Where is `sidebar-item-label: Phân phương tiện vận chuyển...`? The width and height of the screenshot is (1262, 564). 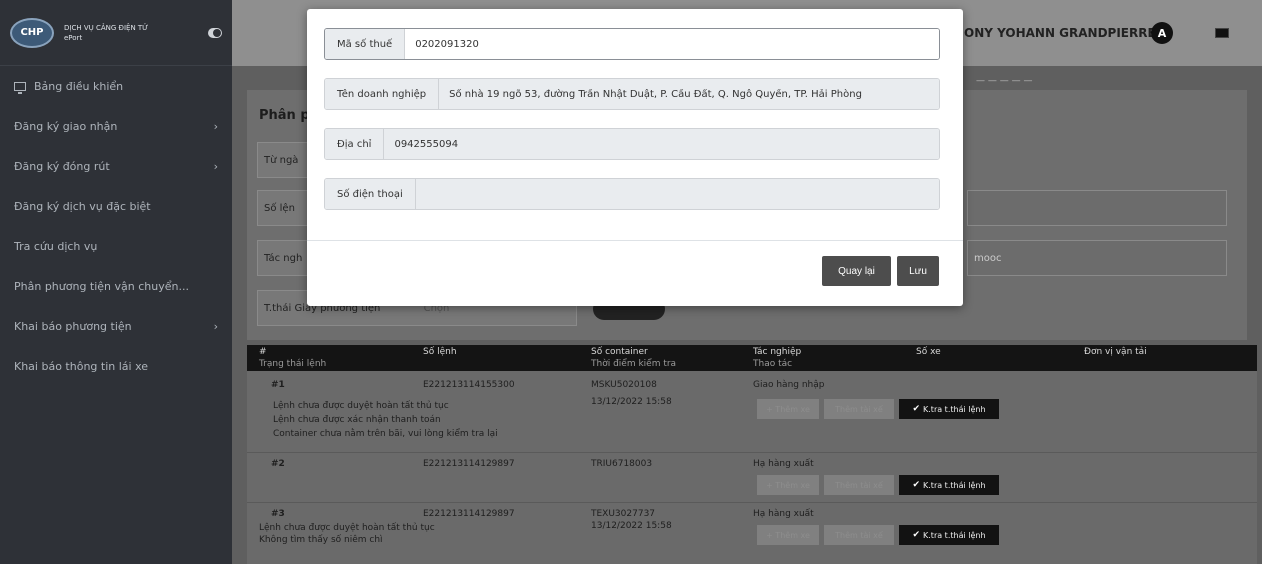 sidebar-item-label: Phân phương tiện vận chuyển... is located at coordinates (101, 286).